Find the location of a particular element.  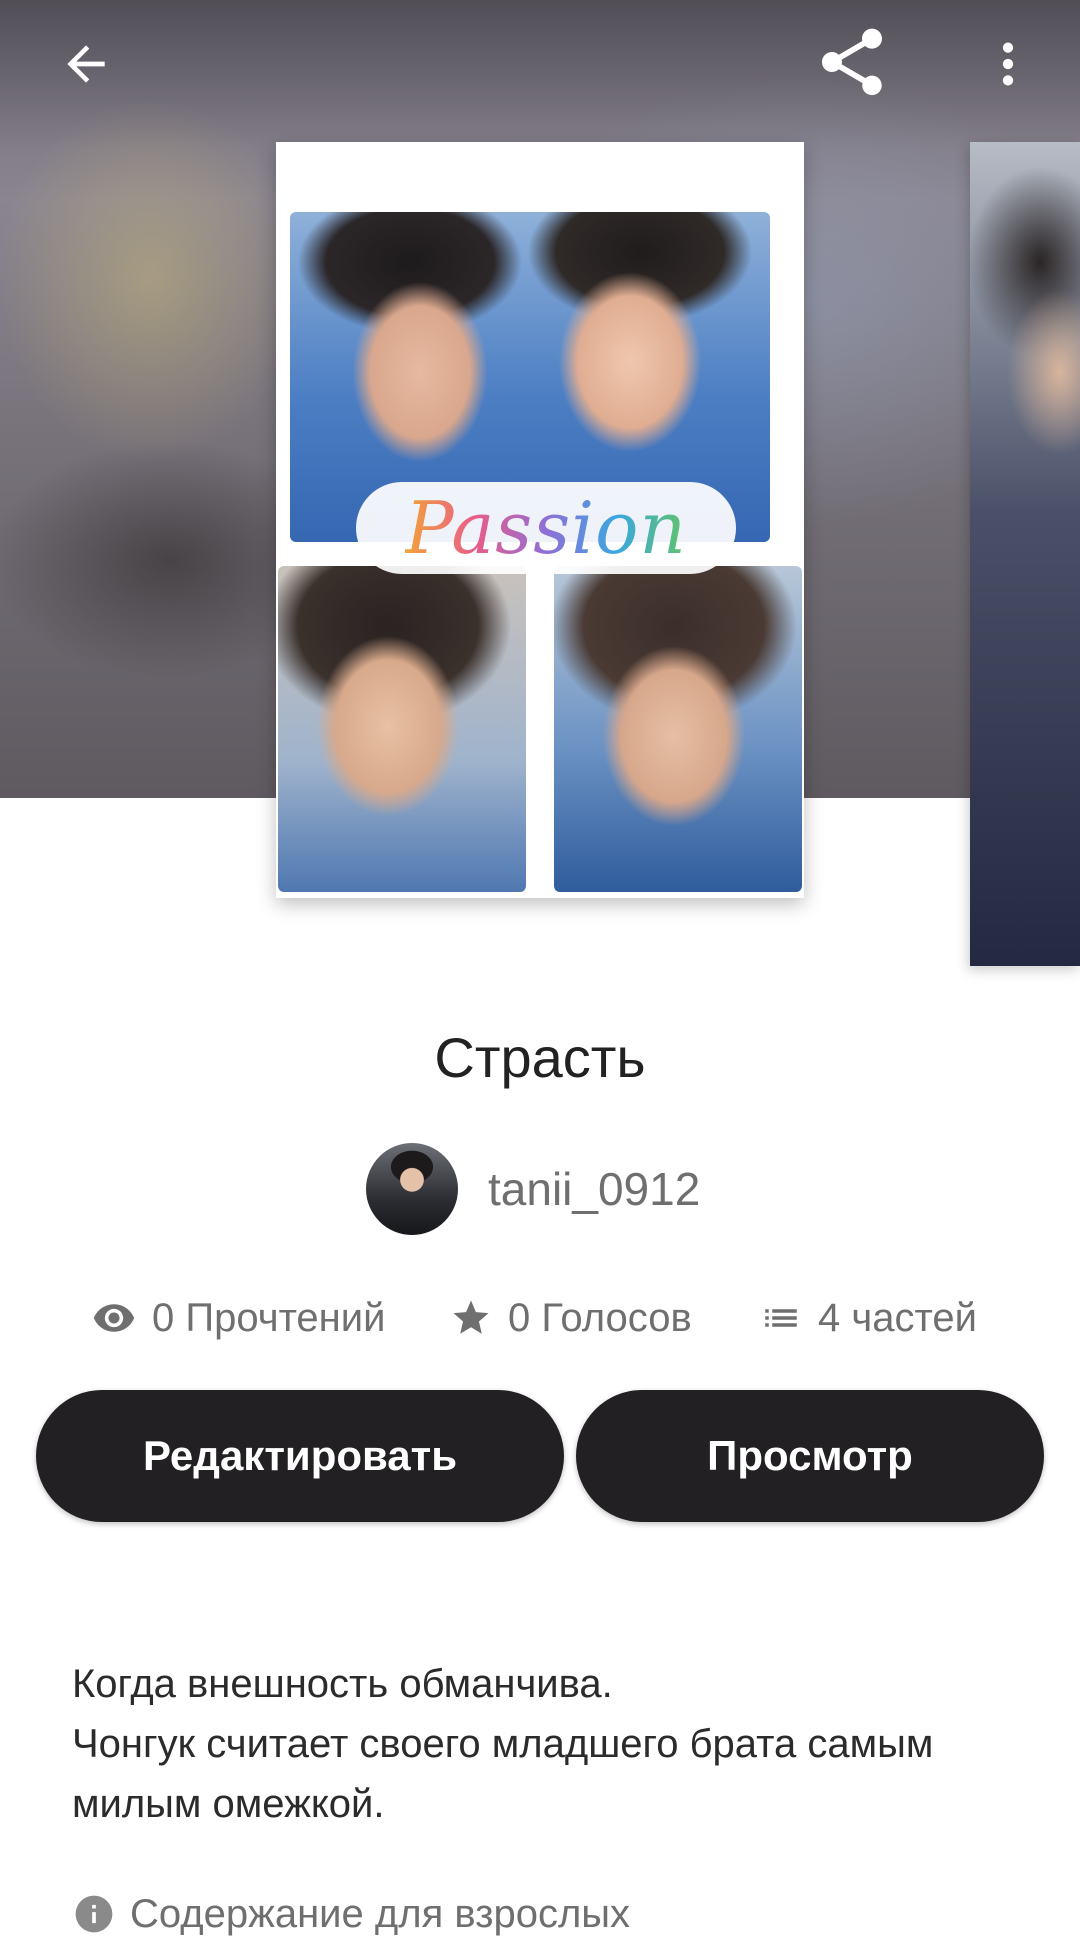

info-icon is located at coordinates (94, 1914).